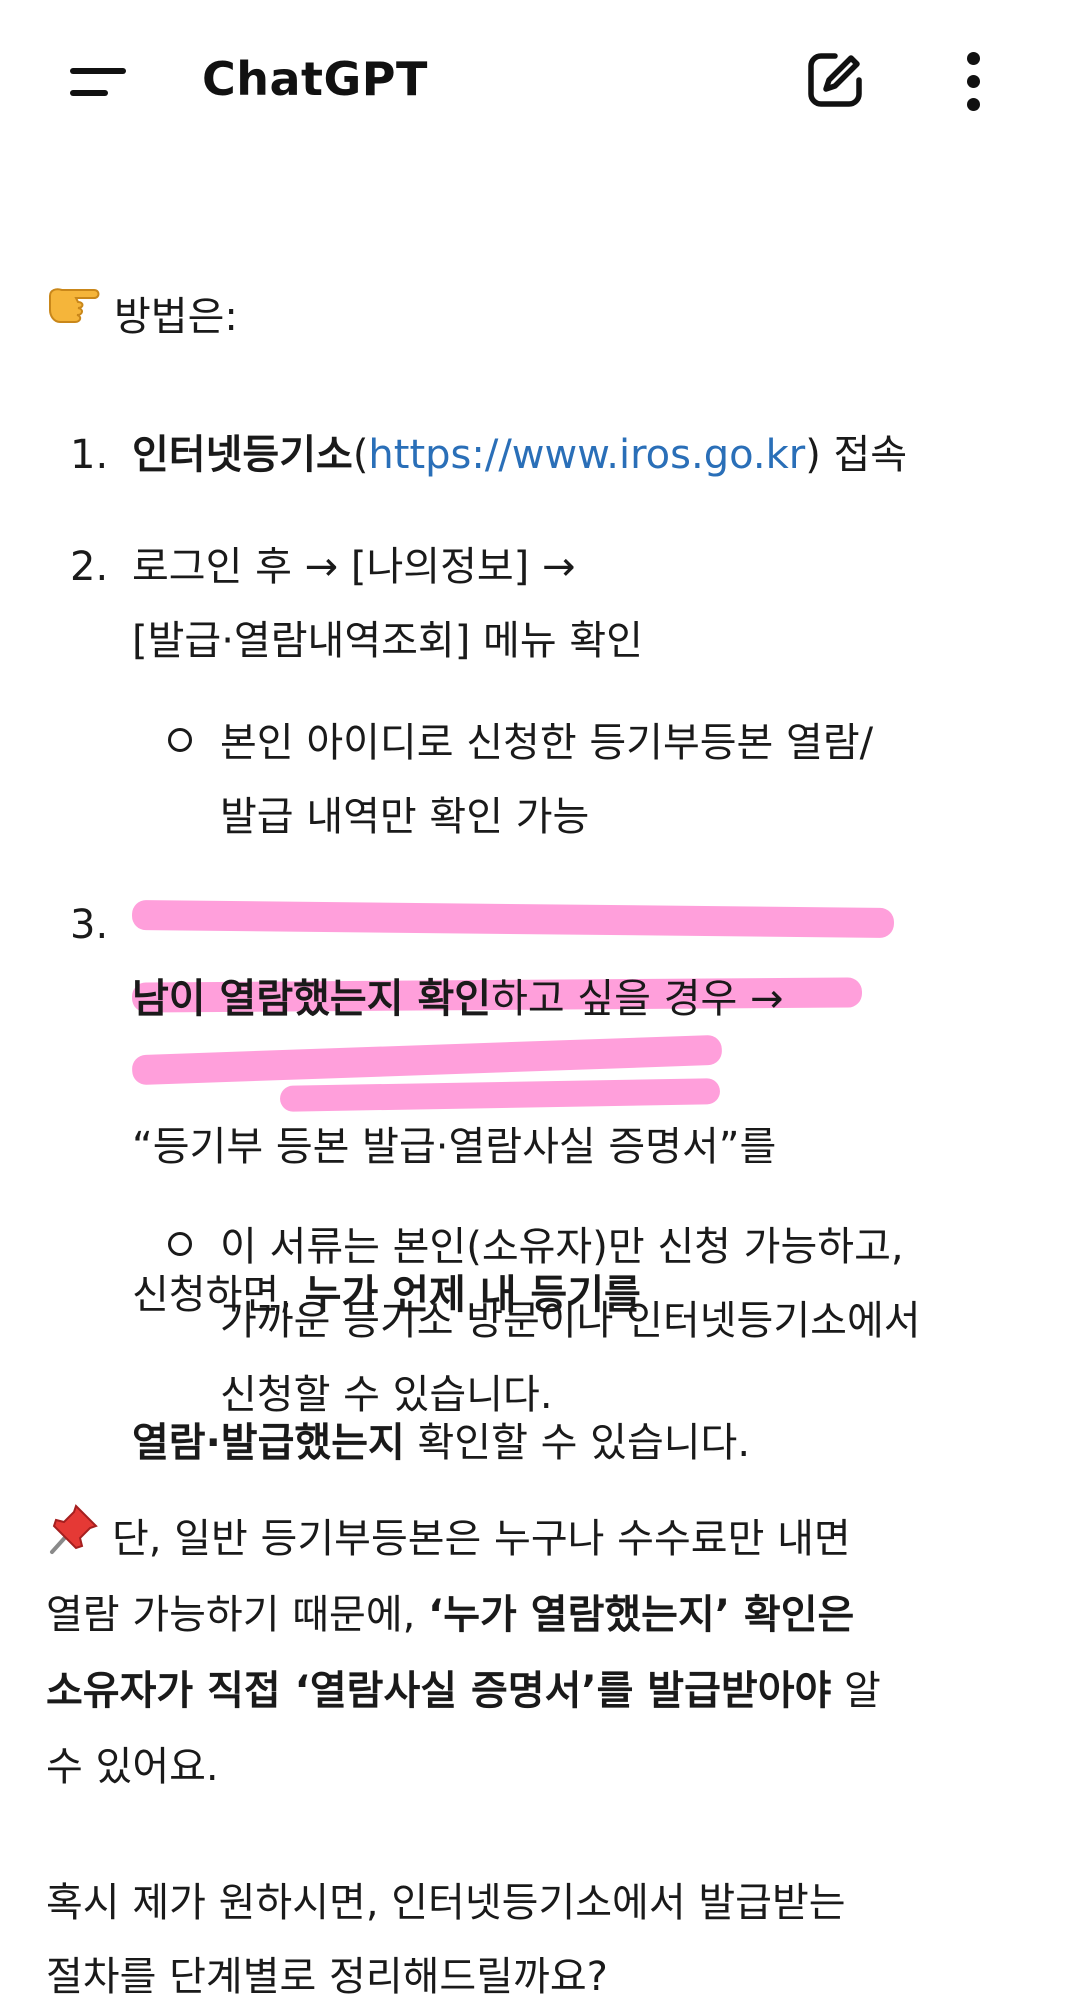 Image resolution: width=1080 pixels, height=2014 pixels. I want to click on step-3-line4-rest: 확인할 수 있습니다., so click(577, 1443).